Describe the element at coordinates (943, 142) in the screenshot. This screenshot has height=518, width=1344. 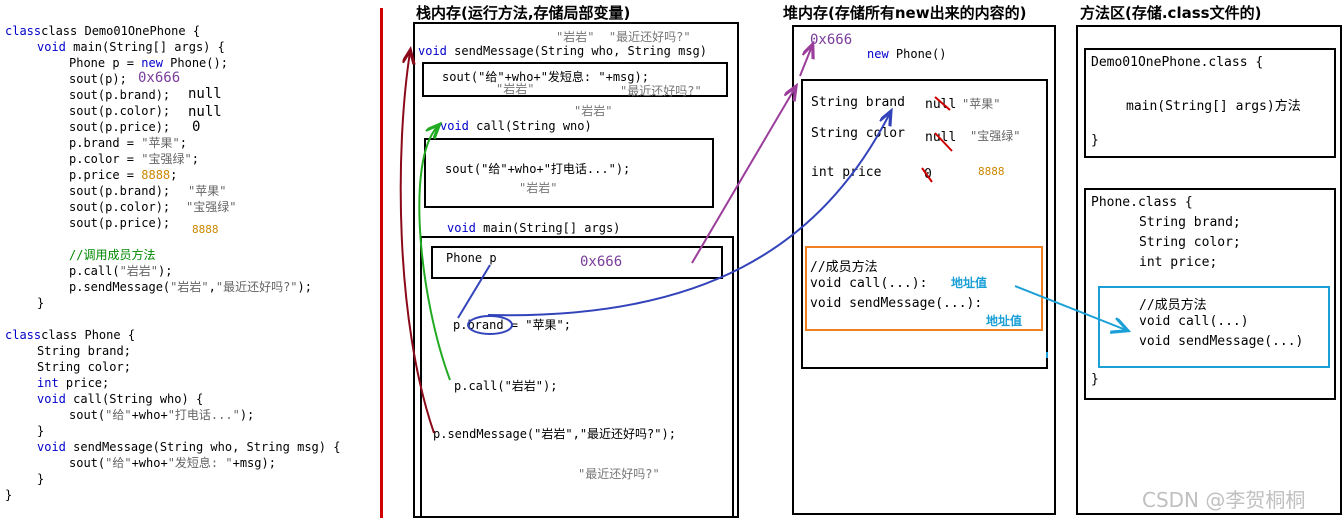
I see `strike-color-null` at that location.